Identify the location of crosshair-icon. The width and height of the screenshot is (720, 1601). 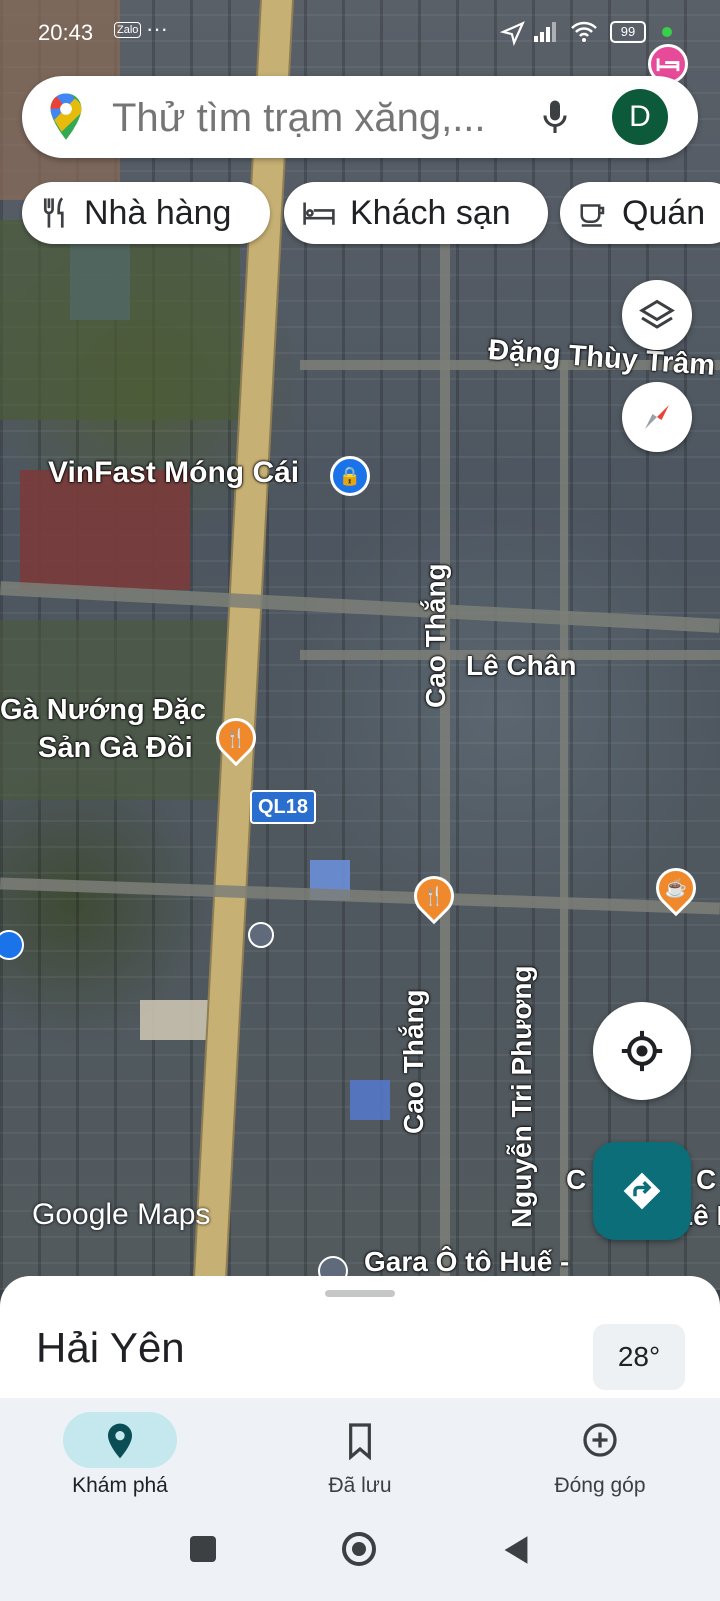
(642, 1051).